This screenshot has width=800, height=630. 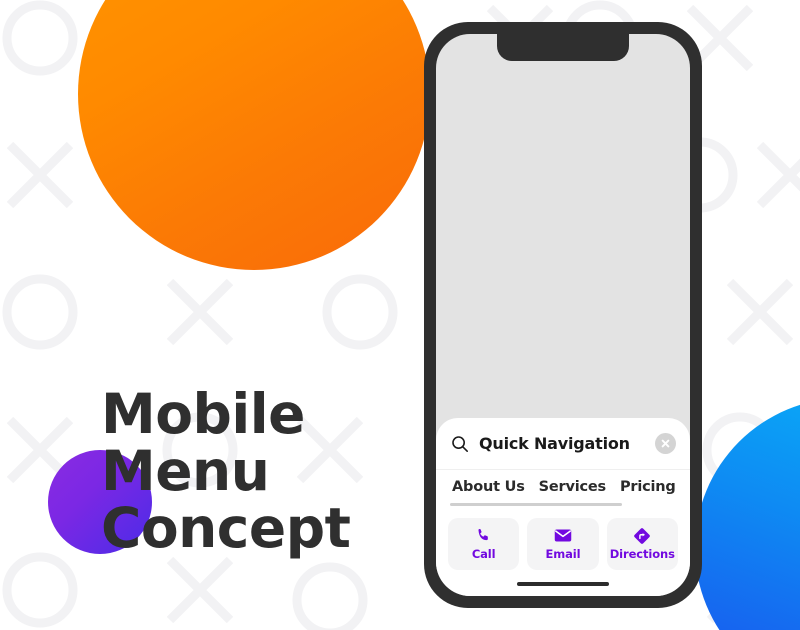 What do you see at coordinates (642, 554) in the screenshot?
I see `directions-button-label: Directions` at bounding box center [642, 554].